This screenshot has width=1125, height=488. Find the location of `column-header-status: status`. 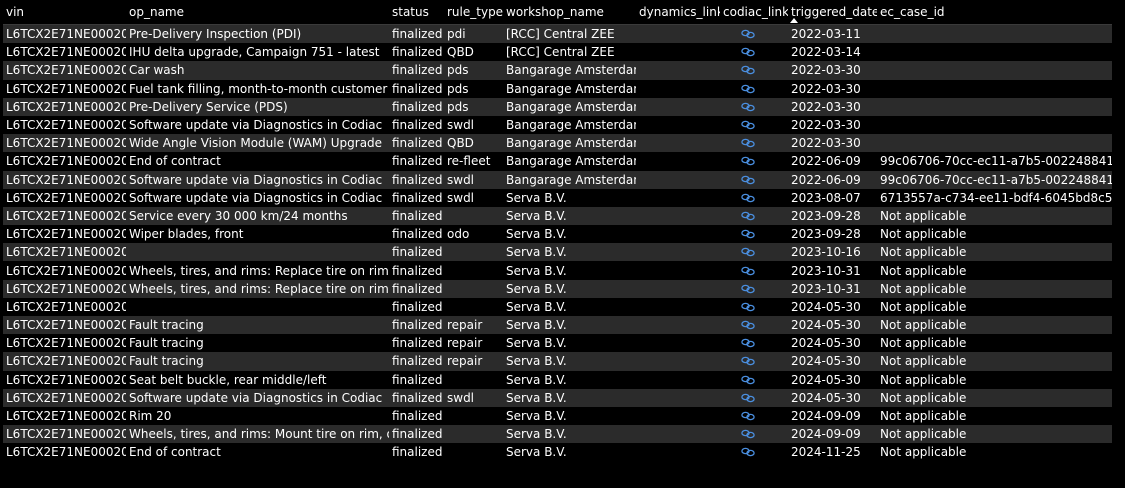

column-header-status: status is located at coordinates (416, 12).